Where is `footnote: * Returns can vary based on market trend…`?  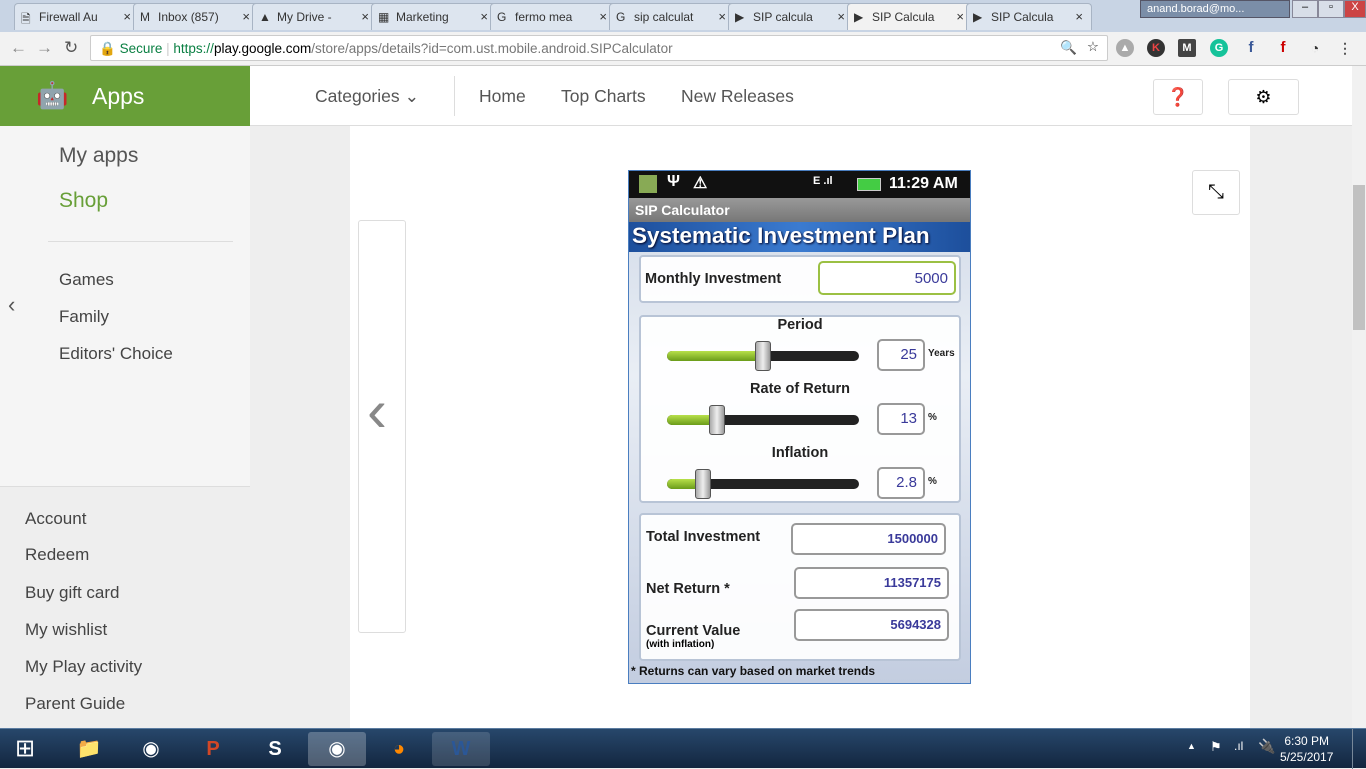 footnote: * Returns can vary based on market trend… is located at coordinates (753, 671).